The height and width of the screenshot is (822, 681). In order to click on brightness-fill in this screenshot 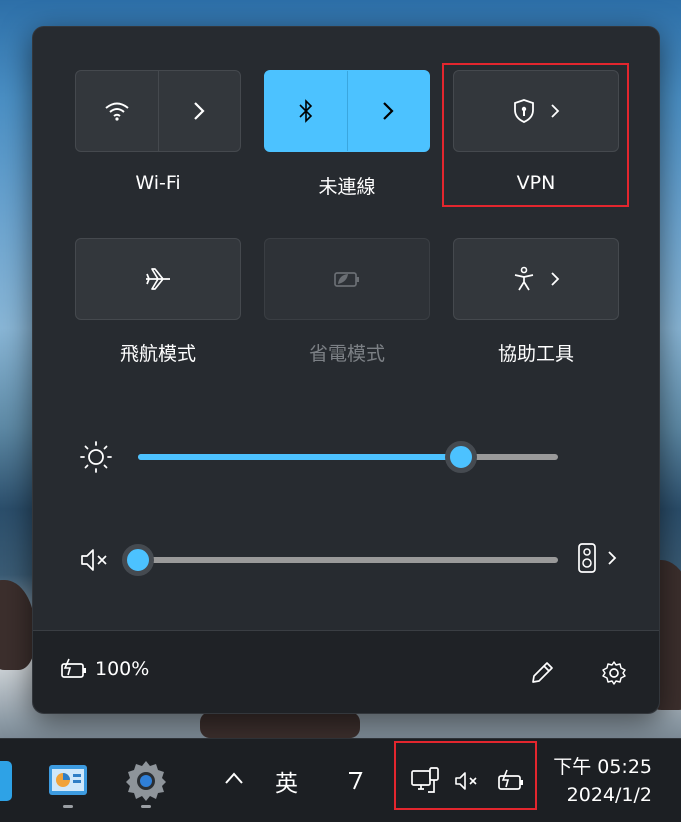, I will do `click(299, 457)`.